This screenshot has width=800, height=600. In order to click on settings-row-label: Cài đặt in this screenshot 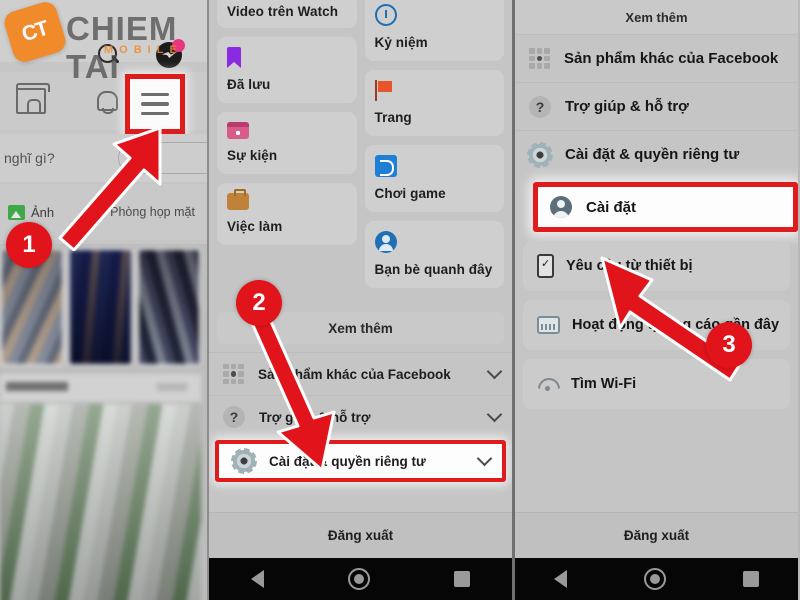, I will do `click(611, 207)`.